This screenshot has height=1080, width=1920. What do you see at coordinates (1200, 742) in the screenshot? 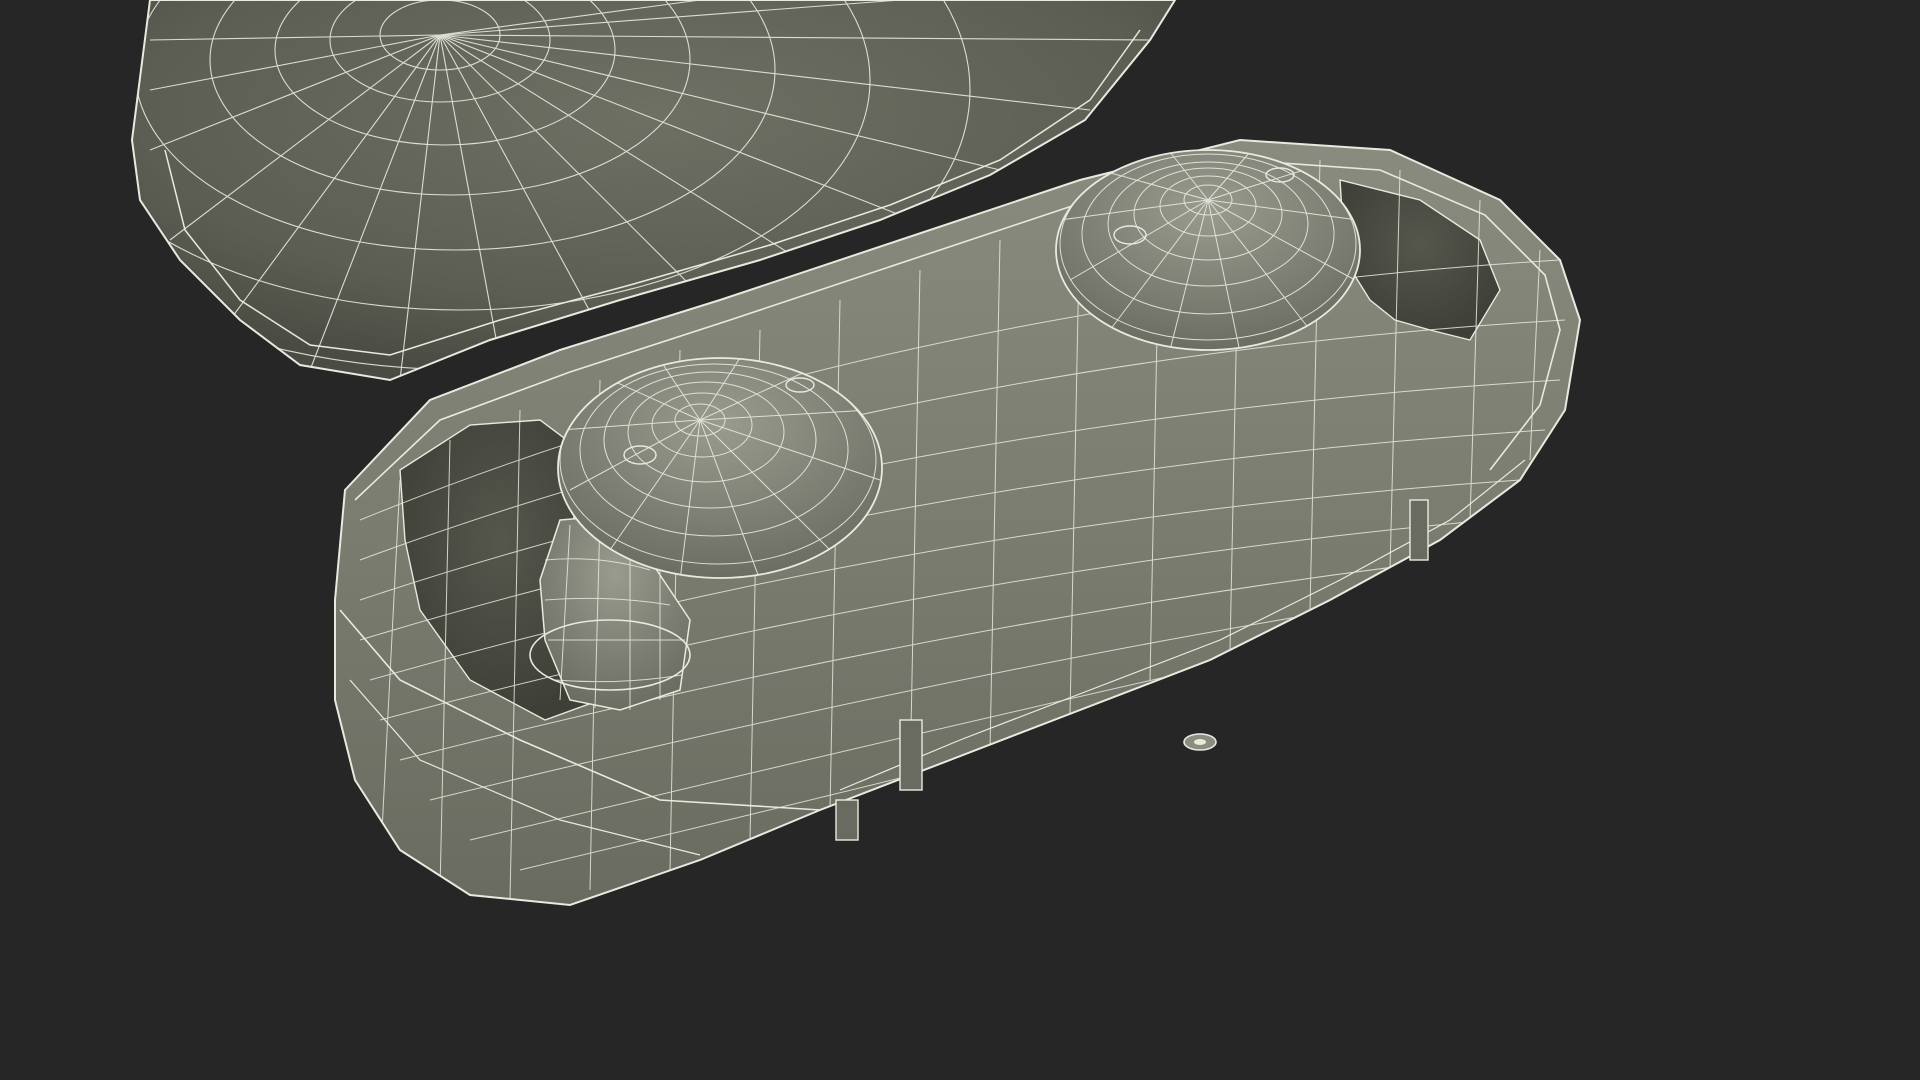
I see `case-led-indicator` at bounding box center [1200, 742].